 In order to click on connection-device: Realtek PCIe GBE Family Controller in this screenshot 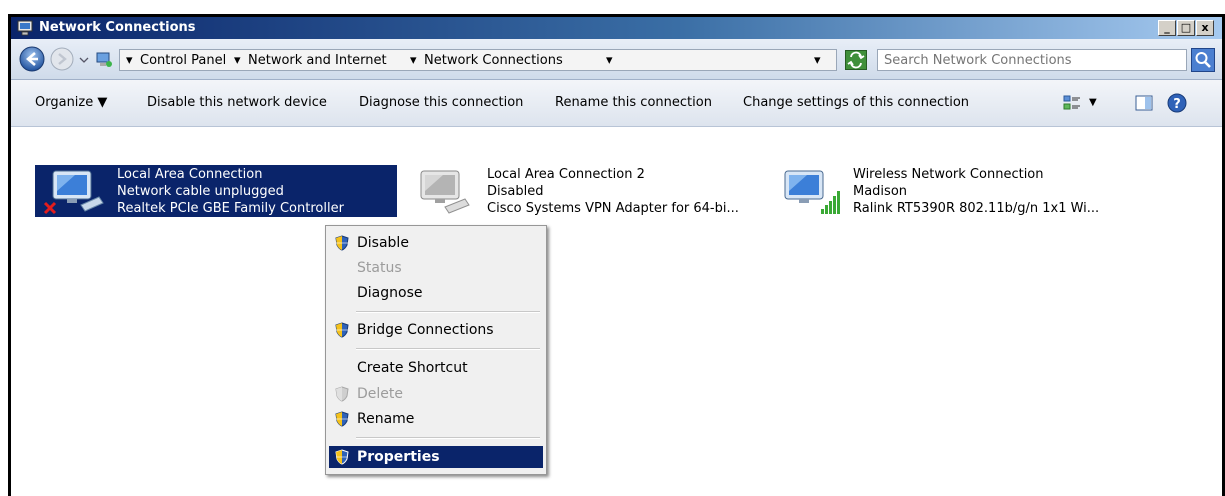, I will do `click(230, 208)`.